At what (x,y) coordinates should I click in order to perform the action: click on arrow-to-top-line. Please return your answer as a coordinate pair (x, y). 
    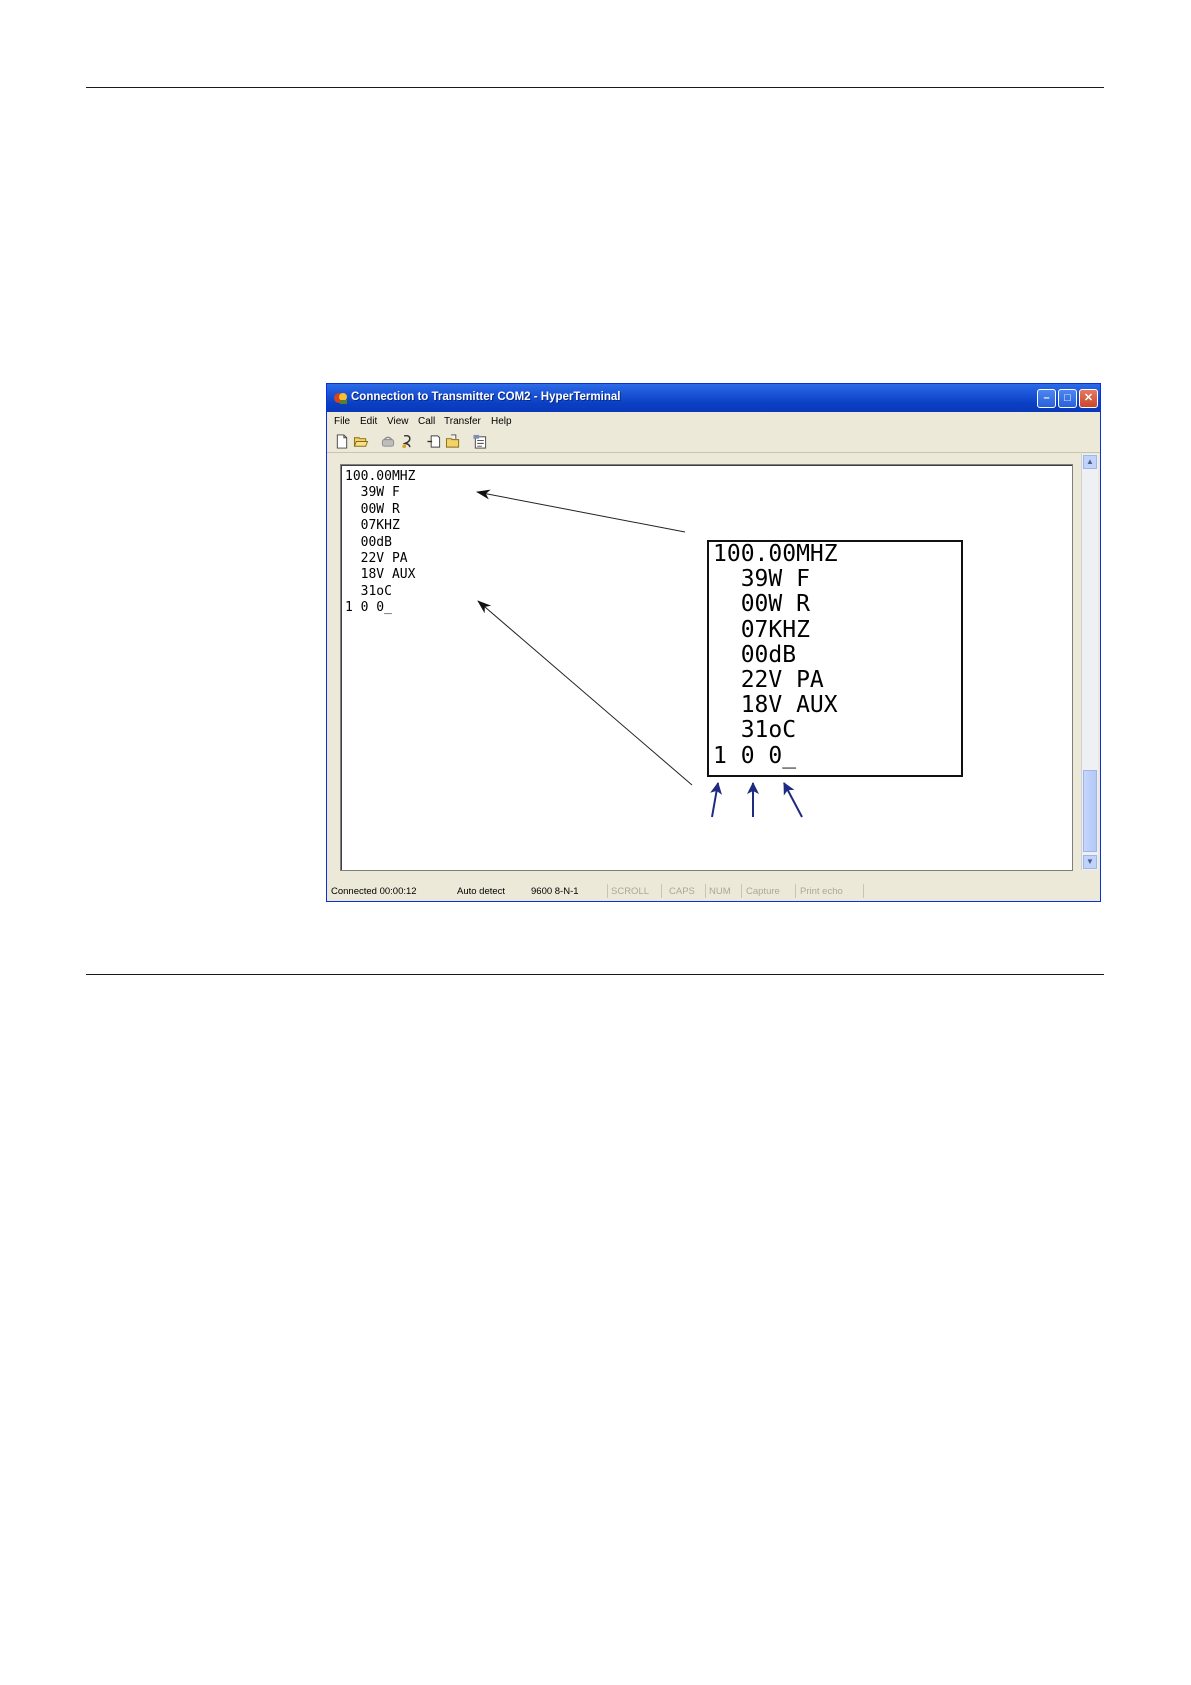
    Looking at the image, I should click on (581, 511).